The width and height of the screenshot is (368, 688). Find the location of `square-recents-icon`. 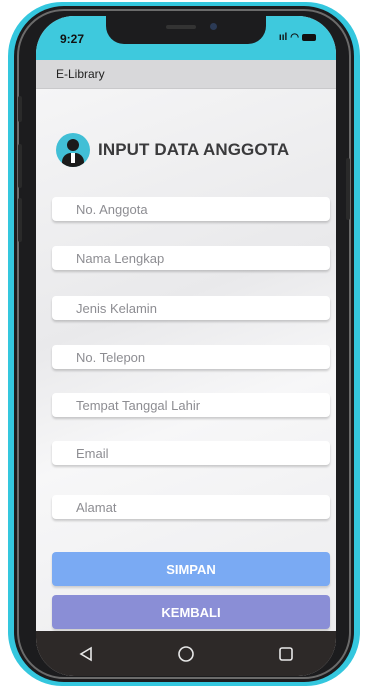

square-recents-icon is located at coordinates (286, 653).